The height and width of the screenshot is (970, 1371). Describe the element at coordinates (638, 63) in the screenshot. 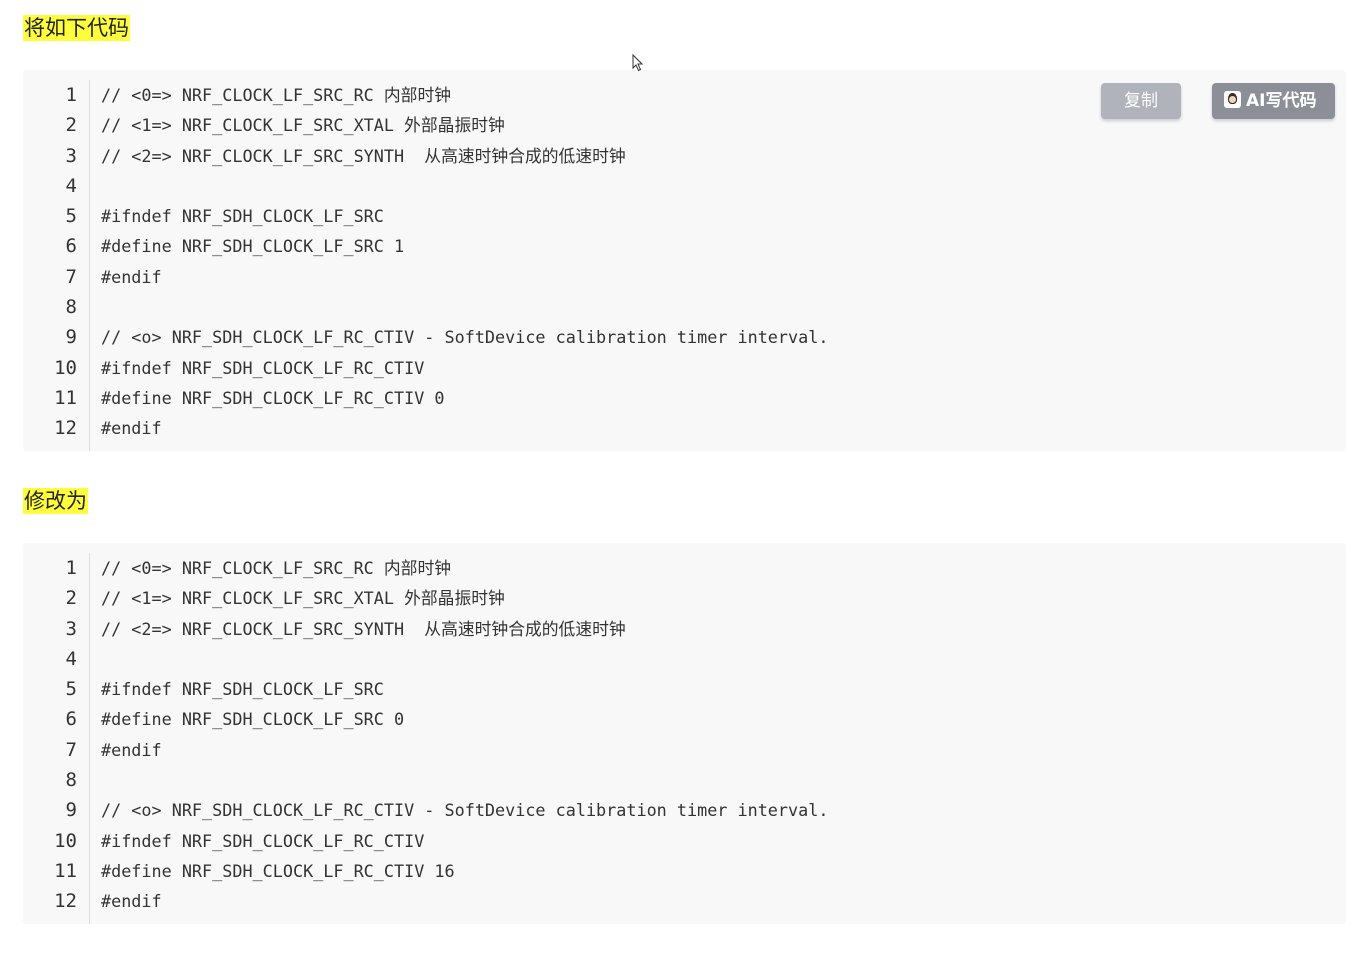

I see `mouse-cursor-icon` at that location.